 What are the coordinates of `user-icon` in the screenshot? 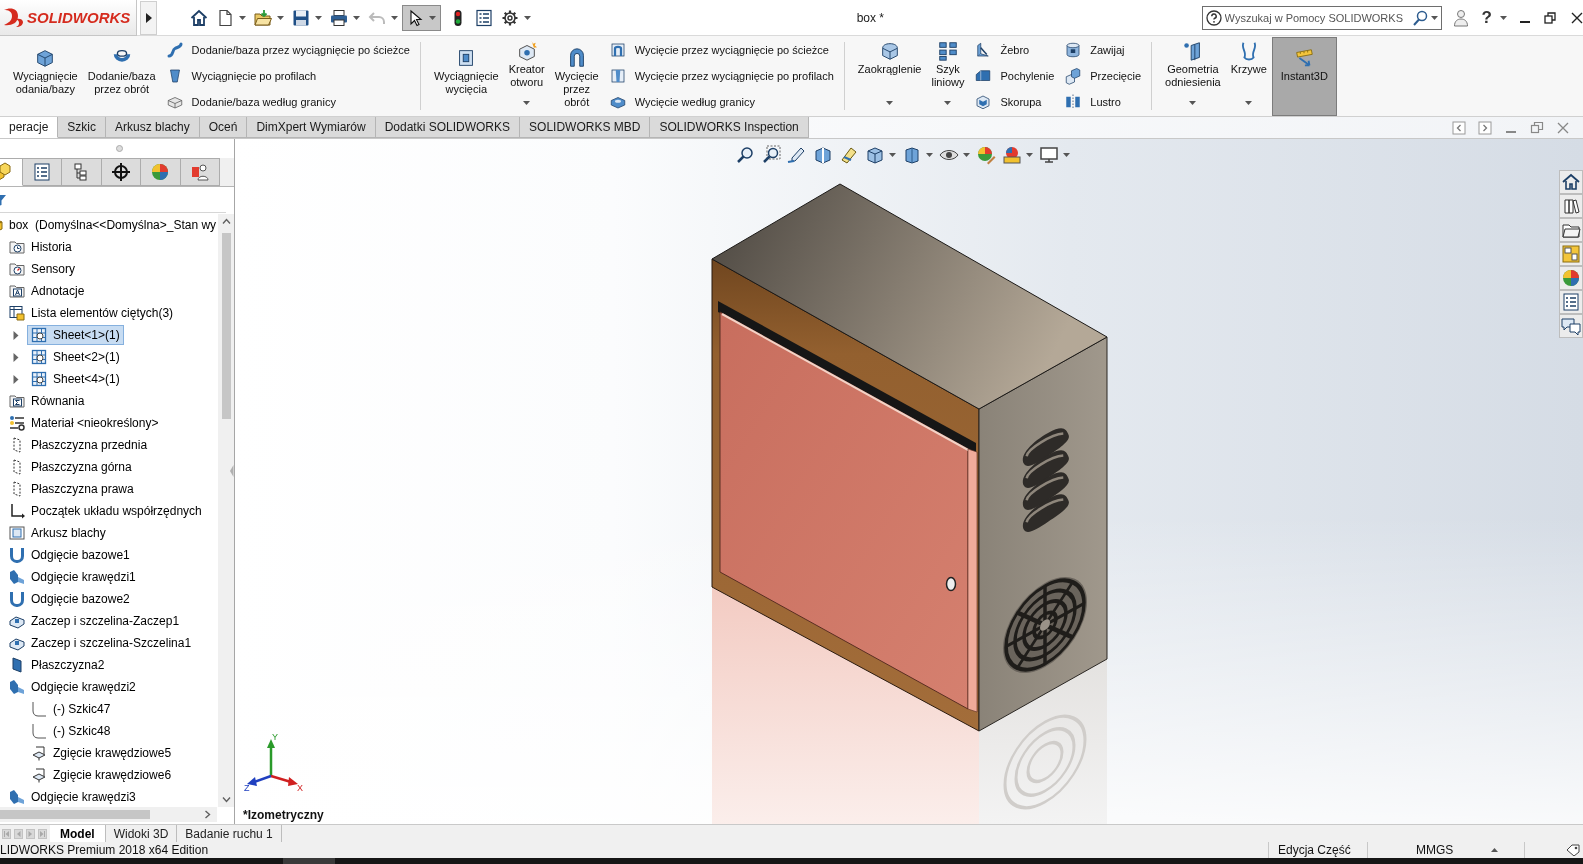 It's located at (1460, 17).